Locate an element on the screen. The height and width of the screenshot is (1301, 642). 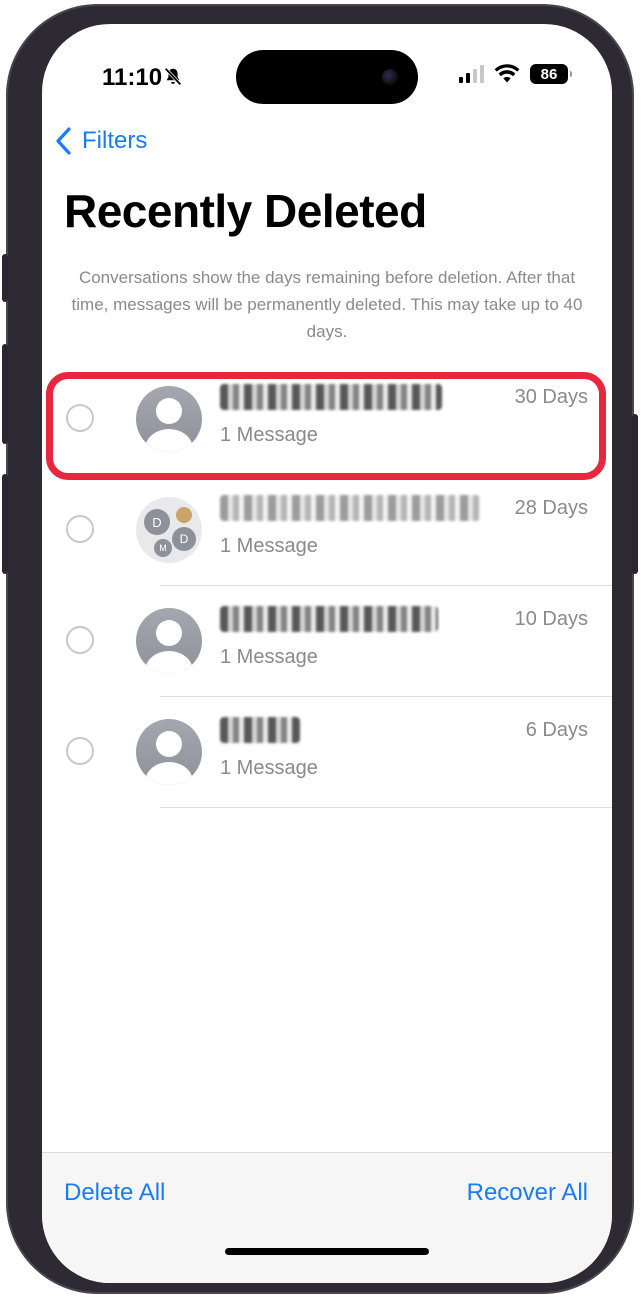
side-button is located at coordinates (635, 494).